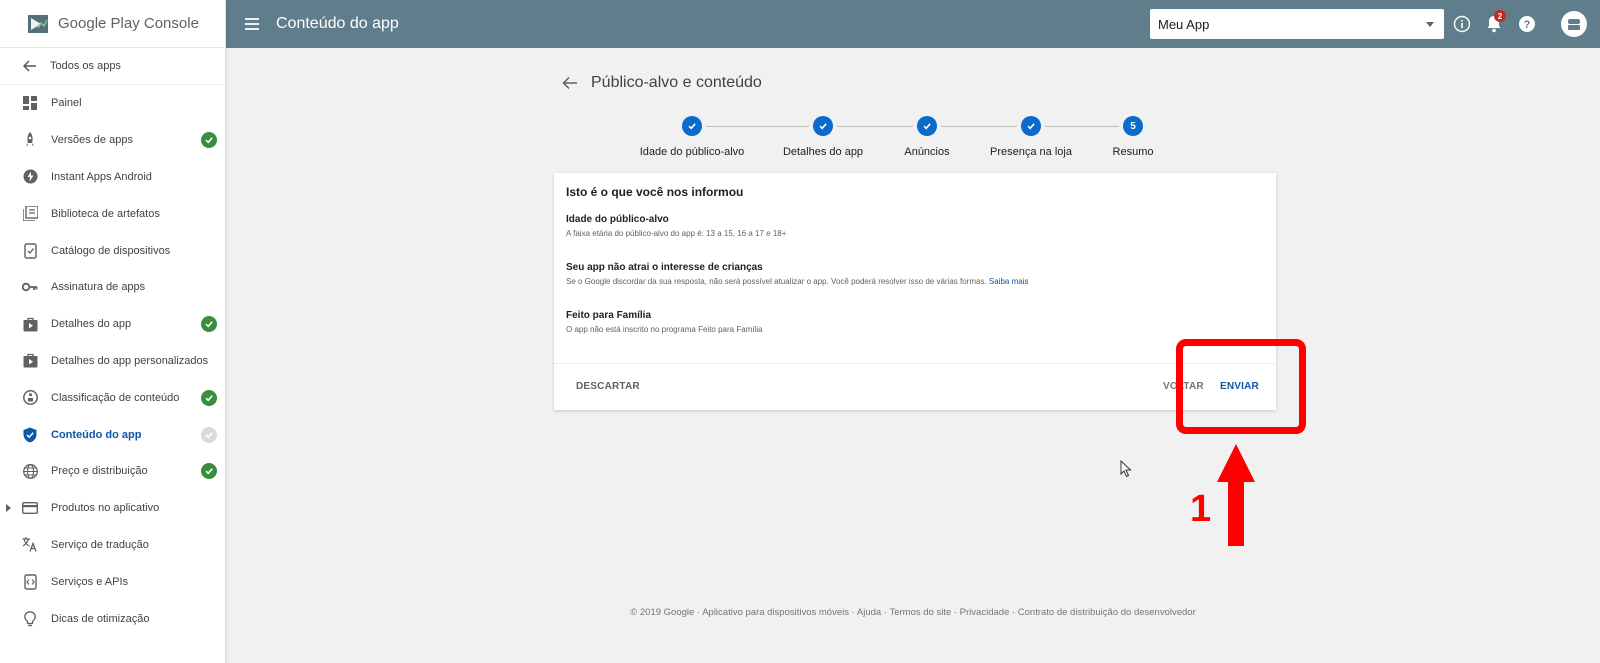 Image resolution: width=1600 pixels, height=663 pixels. I want to click on sidebar-item-instant-apps-android: Instant Apps Android, so click(112, 177).